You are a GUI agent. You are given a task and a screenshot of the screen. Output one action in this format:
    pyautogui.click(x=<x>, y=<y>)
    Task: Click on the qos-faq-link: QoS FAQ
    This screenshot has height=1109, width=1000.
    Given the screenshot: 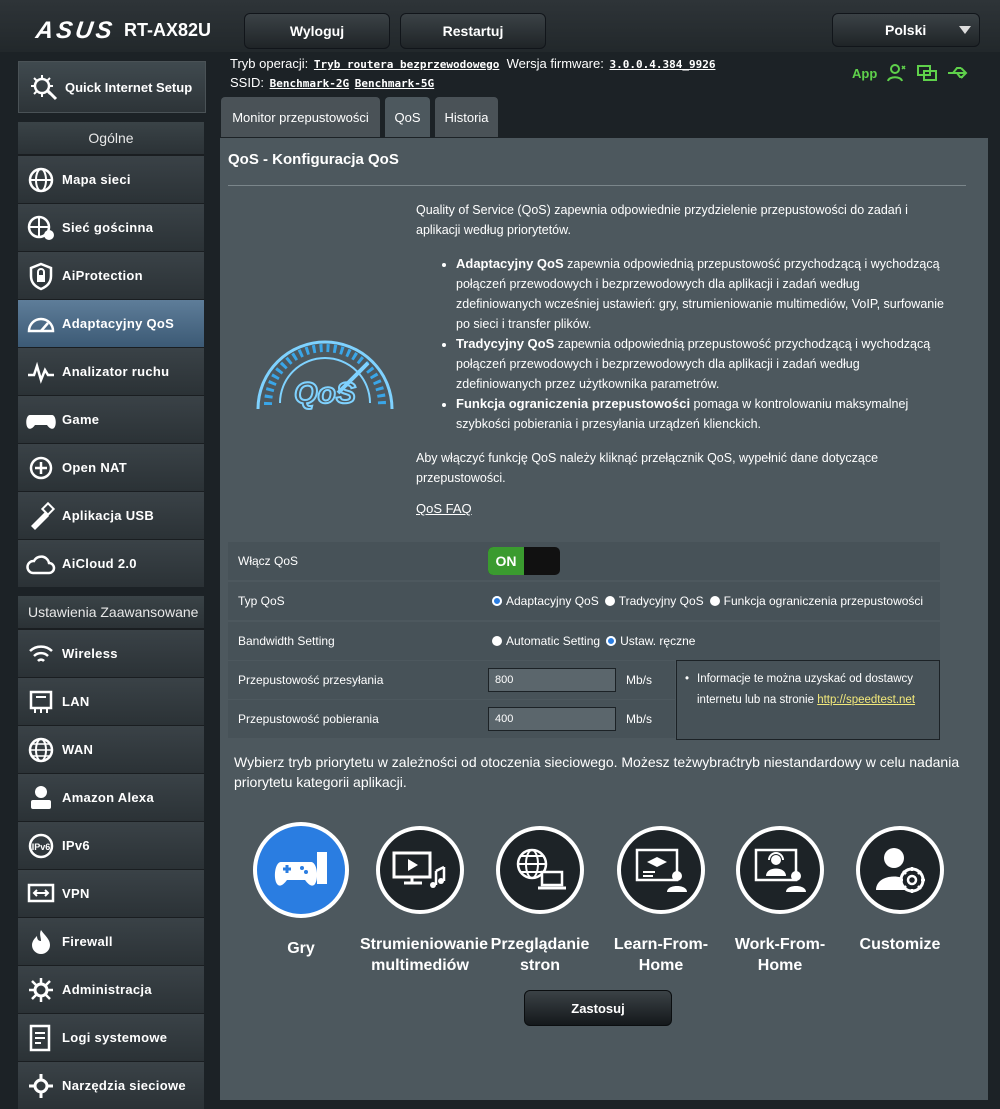 What is the action you would take?
    pyautogui.click(x=444, y=508)
    